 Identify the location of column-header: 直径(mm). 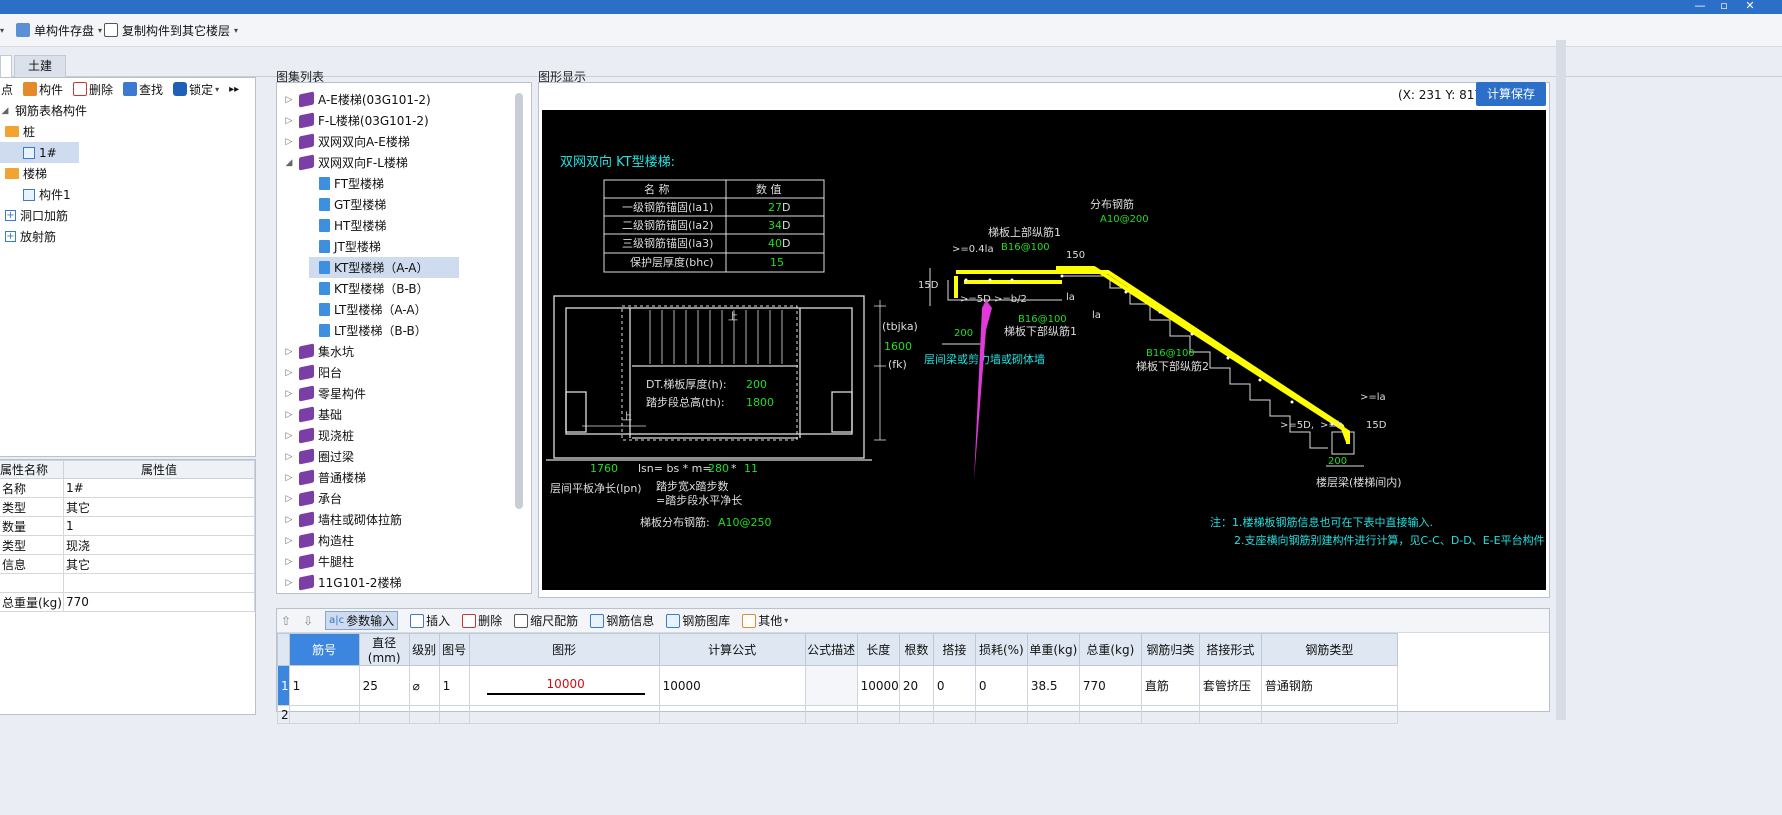
(384, 649).